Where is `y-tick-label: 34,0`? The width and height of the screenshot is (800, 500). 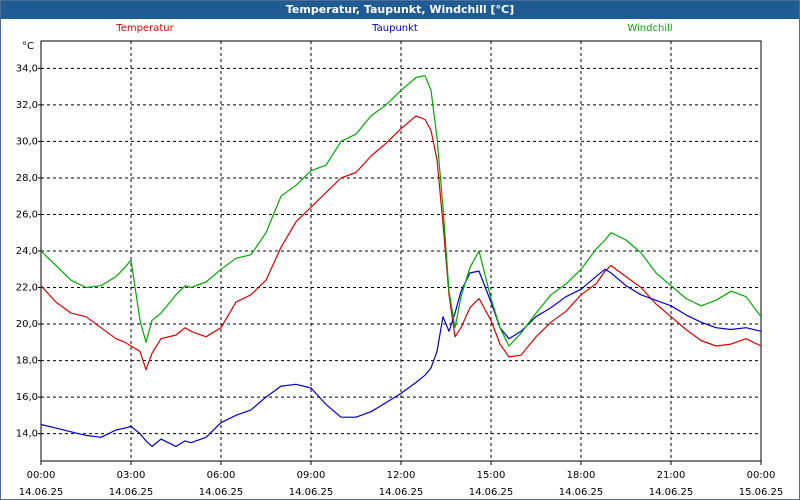
y-tick-label: 34,0 is located at coordinates (27, 68).